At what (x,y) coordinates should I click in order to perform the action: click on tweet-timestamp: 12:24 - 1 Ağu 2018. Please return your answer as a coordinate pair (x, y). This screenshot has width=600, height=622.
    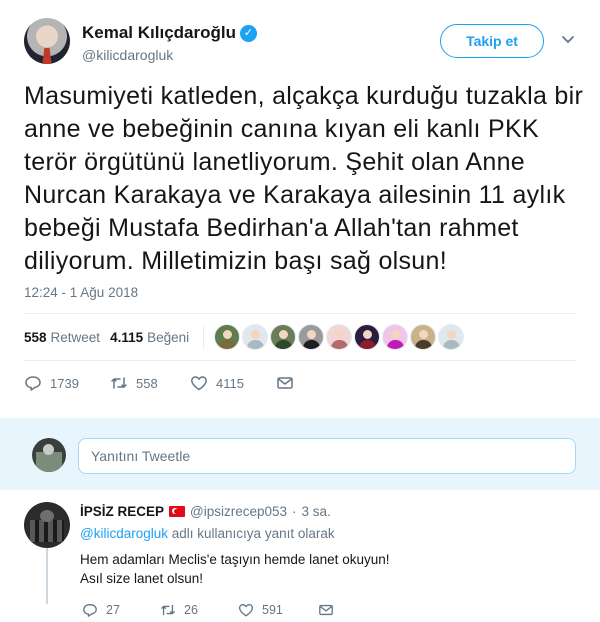
    Looking at the image, I should click on (81, 292).